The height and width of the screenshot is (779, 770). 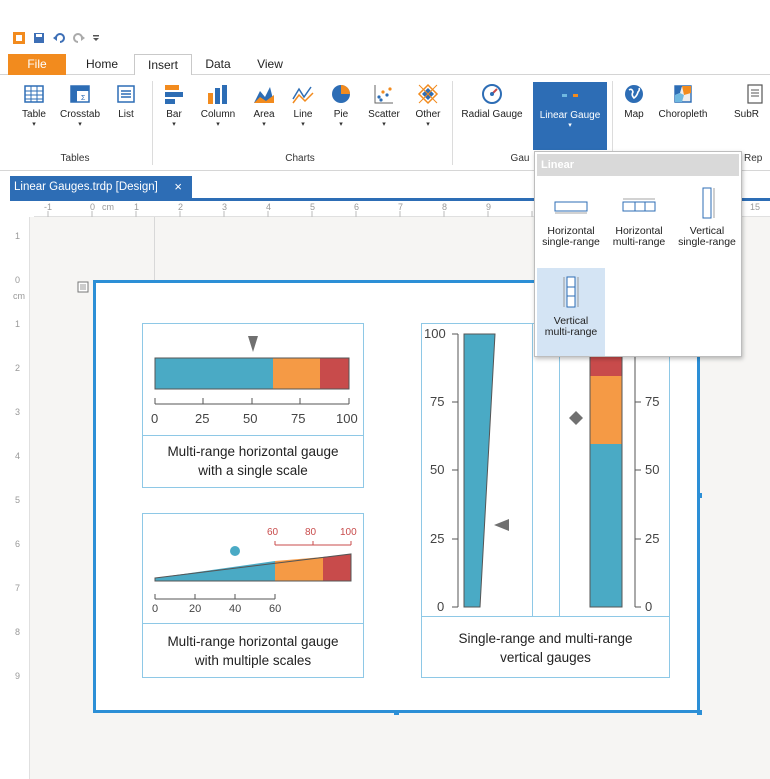 What do you see at coordinates (751, 100) in the screenshot?
I see `subreport-button: SubR` at bounding box center [751, 100].